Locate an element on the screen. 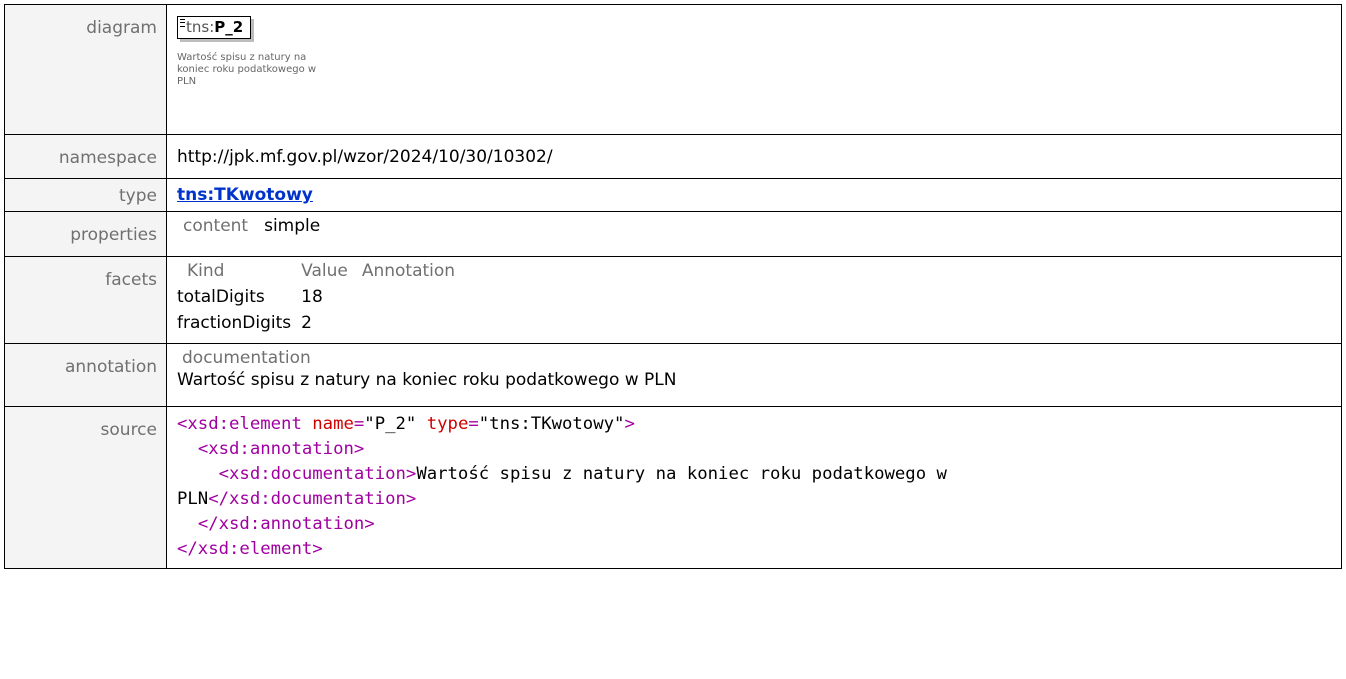  facet-row: totalDigits 18 is located at coordinates (321, 298).